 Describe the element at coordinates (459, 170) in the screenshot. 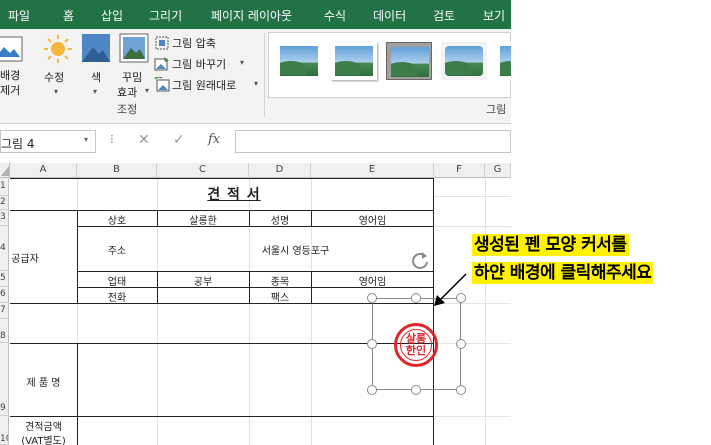

I see `column-header-f: F` at that location.